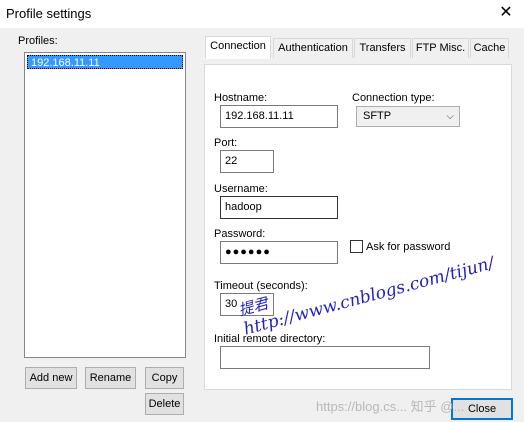 The image size is (524, 422). Describe the element at coordinates (49, 13) in the screenshot. I see `window-title: Profile settings` at that location.